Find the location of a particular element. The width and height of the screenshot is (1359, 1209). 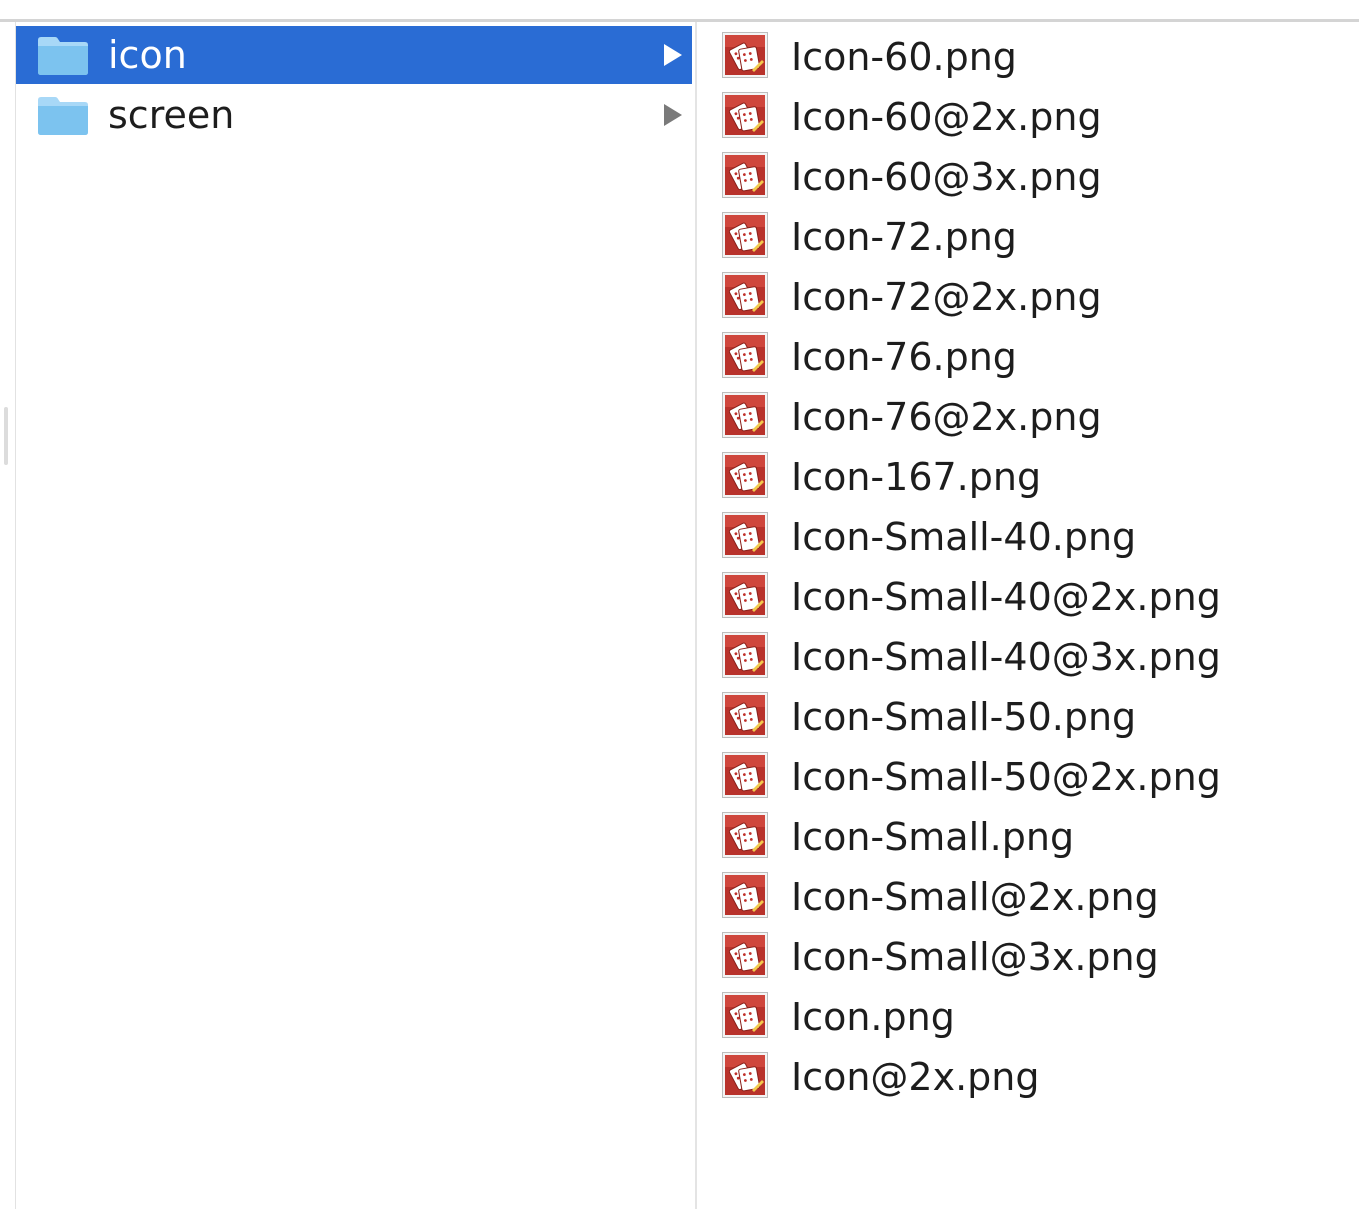

file-label: Icon-Small-40@3x.png is located at coordinates (1006, 657).